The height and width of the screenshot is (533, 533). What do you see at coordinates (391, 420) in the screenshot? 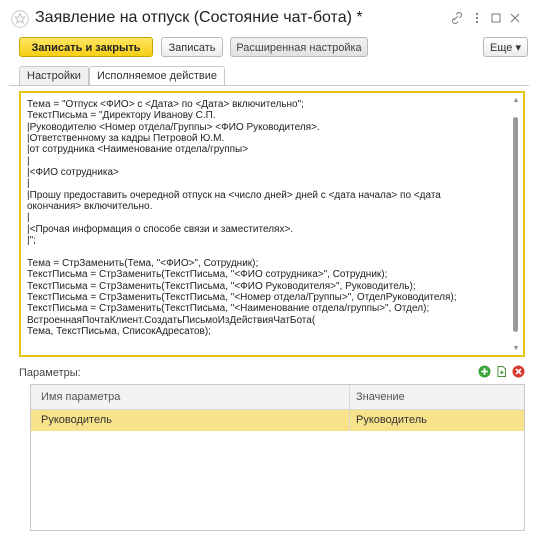
I see `param-value-cell: Руководитель` at bounding box center [391, 420].